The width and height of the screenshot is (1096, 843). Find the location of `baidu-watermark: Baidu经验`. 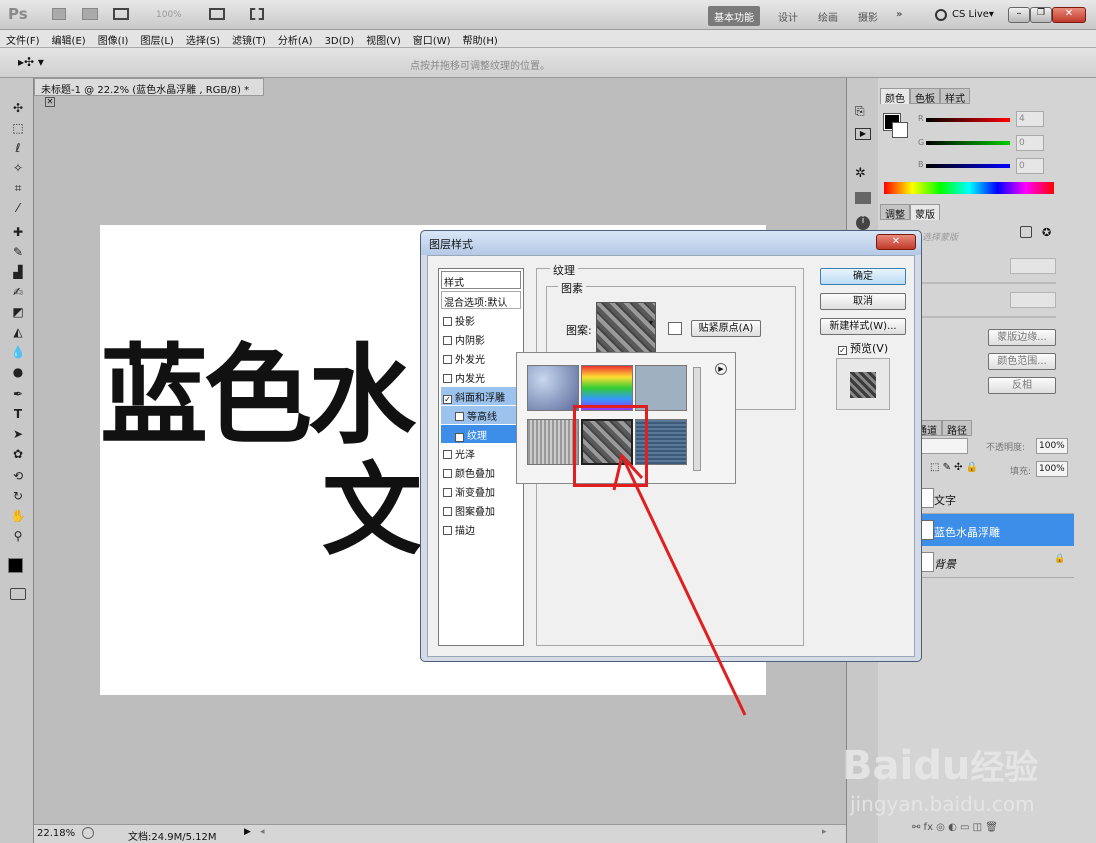

baidu-watermark: Baidu经验 is located at coordinates (940, 764).